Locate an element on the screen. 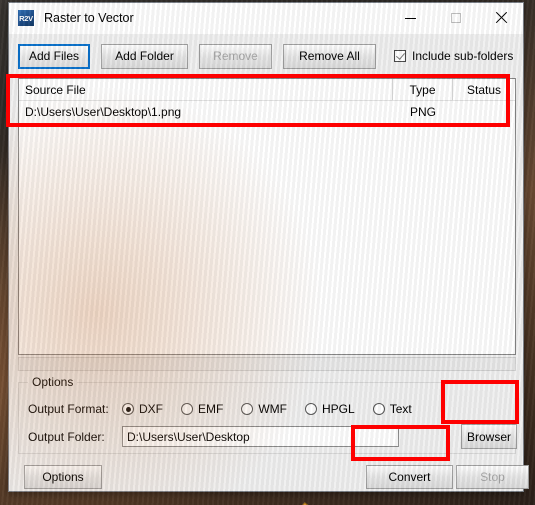 The width and height of the screenshot is (535, 505). convert-button: Convert is located at coordinates (409, 477).